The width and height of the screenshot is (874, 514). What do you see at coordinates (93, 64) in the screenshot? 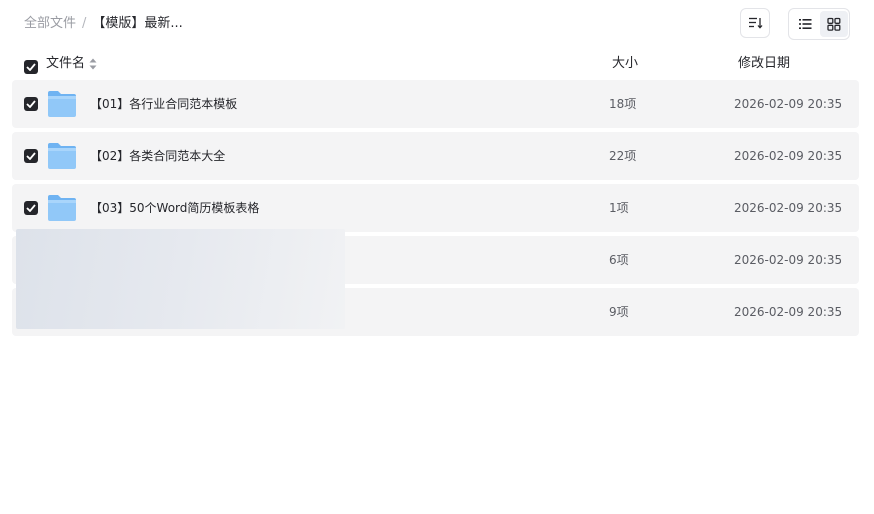
I see `sort-toggle-icon` at bounding box center [93, 64].